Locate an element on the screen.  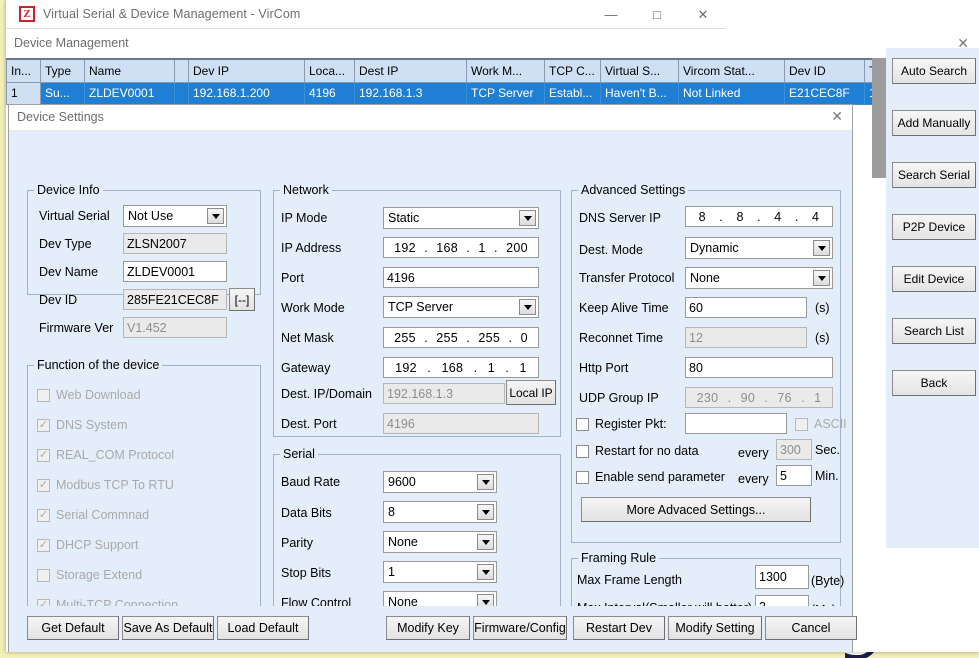
register-pkt-checkbox: Register Pkt: is located at coordinates (621, 424).